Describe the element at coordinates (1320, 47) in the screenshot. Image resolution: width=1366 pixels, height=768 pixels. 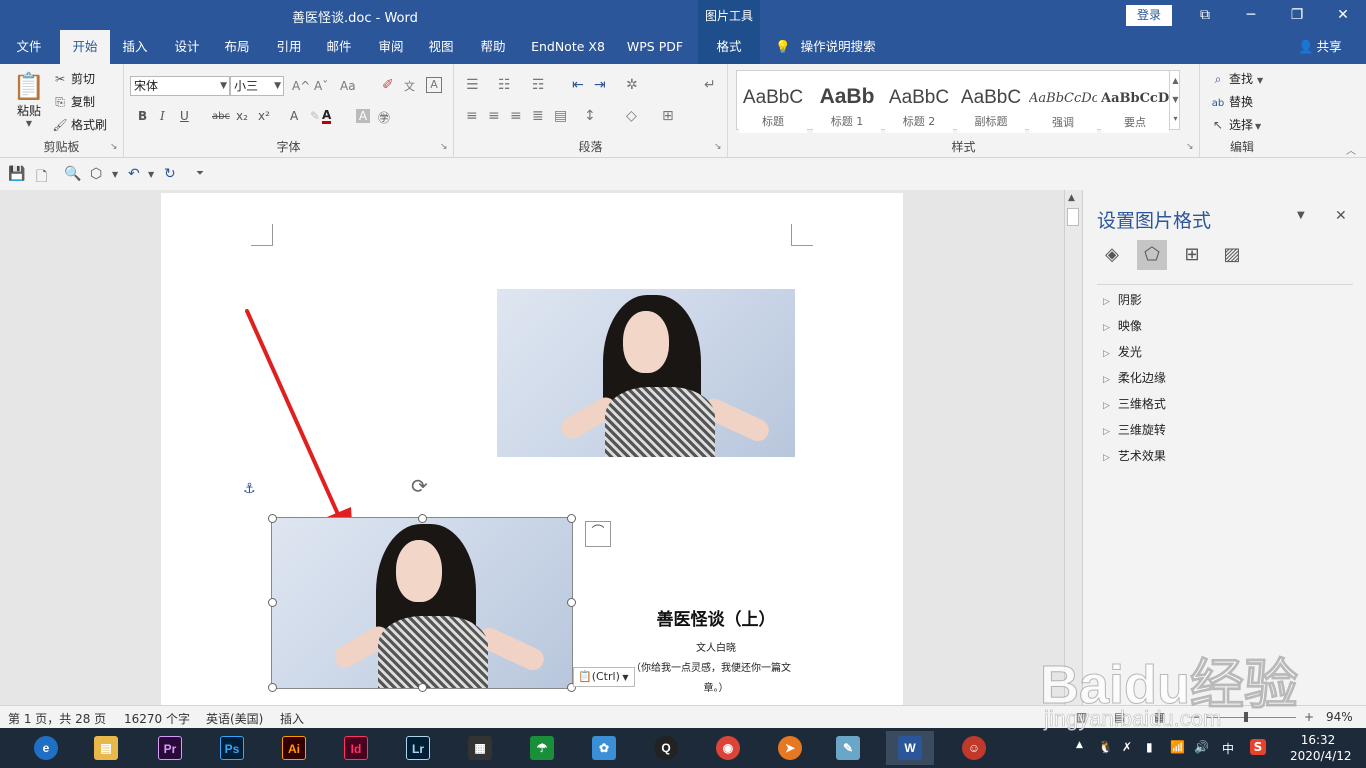
I see `share-button: 👤 共享` at that location.